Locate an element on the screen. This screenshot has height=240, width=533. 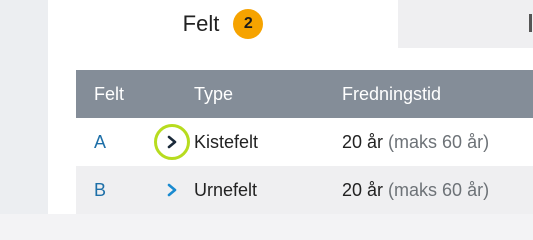
tab-next-label-fragment is located at coordinates (530, 23).